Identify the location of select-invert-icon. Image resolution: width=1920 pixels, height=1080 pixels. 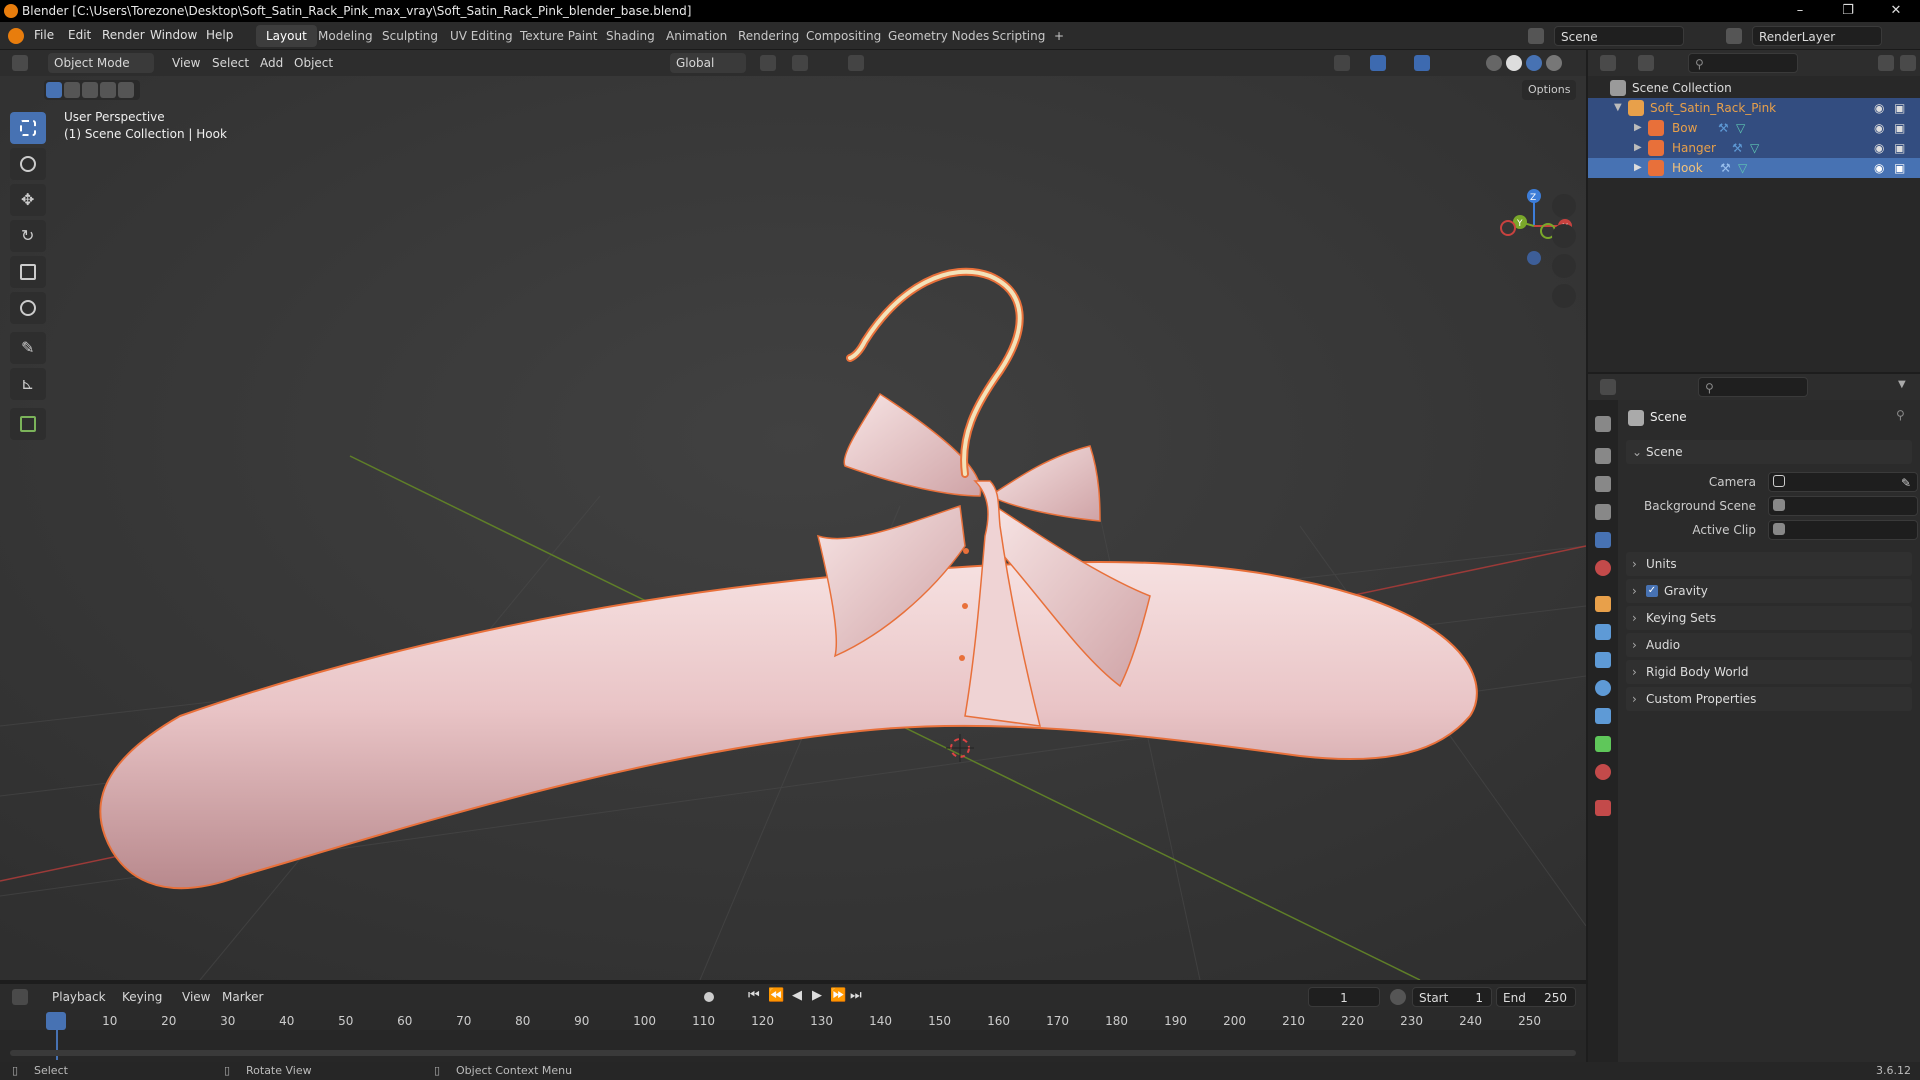
(108, 90).